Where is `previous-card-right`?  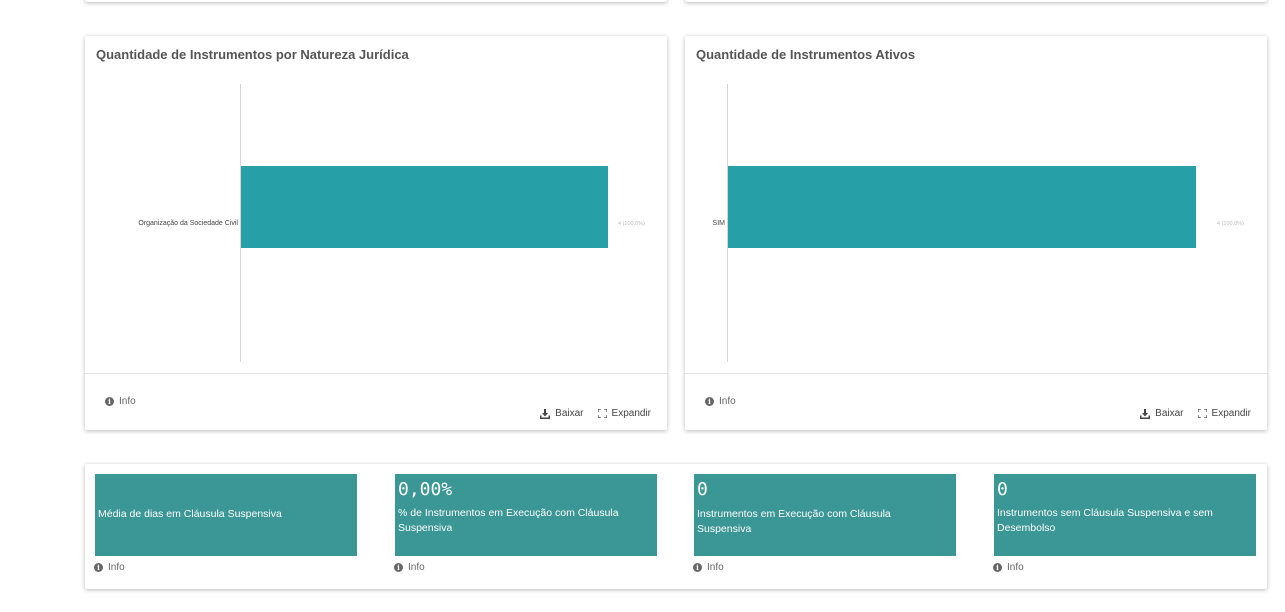
previous-card-right is located at coordinates (976, 1).